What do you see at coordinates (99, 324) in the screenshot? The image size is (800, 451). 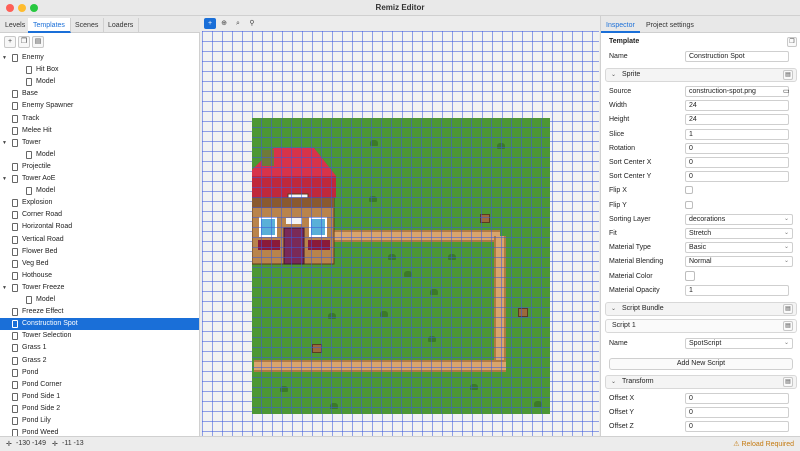 I see `tree-item: Construction Spot` at bounding box center [99, 324].